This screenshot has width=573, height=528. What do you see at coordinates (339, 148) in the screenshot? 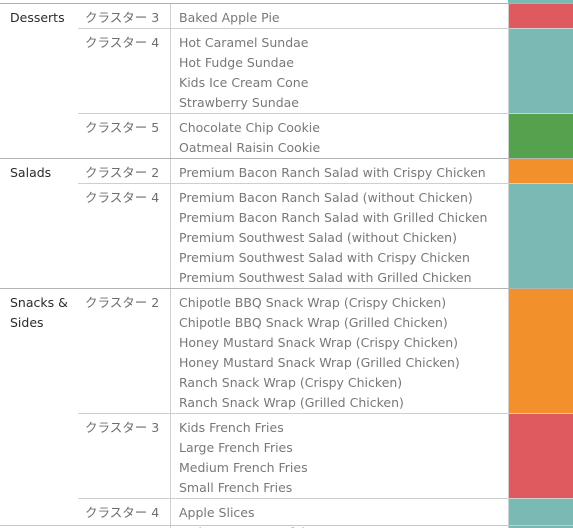
I see `item-row: Oatmeal Raisin Cookie` at bounding box center [339, 148].